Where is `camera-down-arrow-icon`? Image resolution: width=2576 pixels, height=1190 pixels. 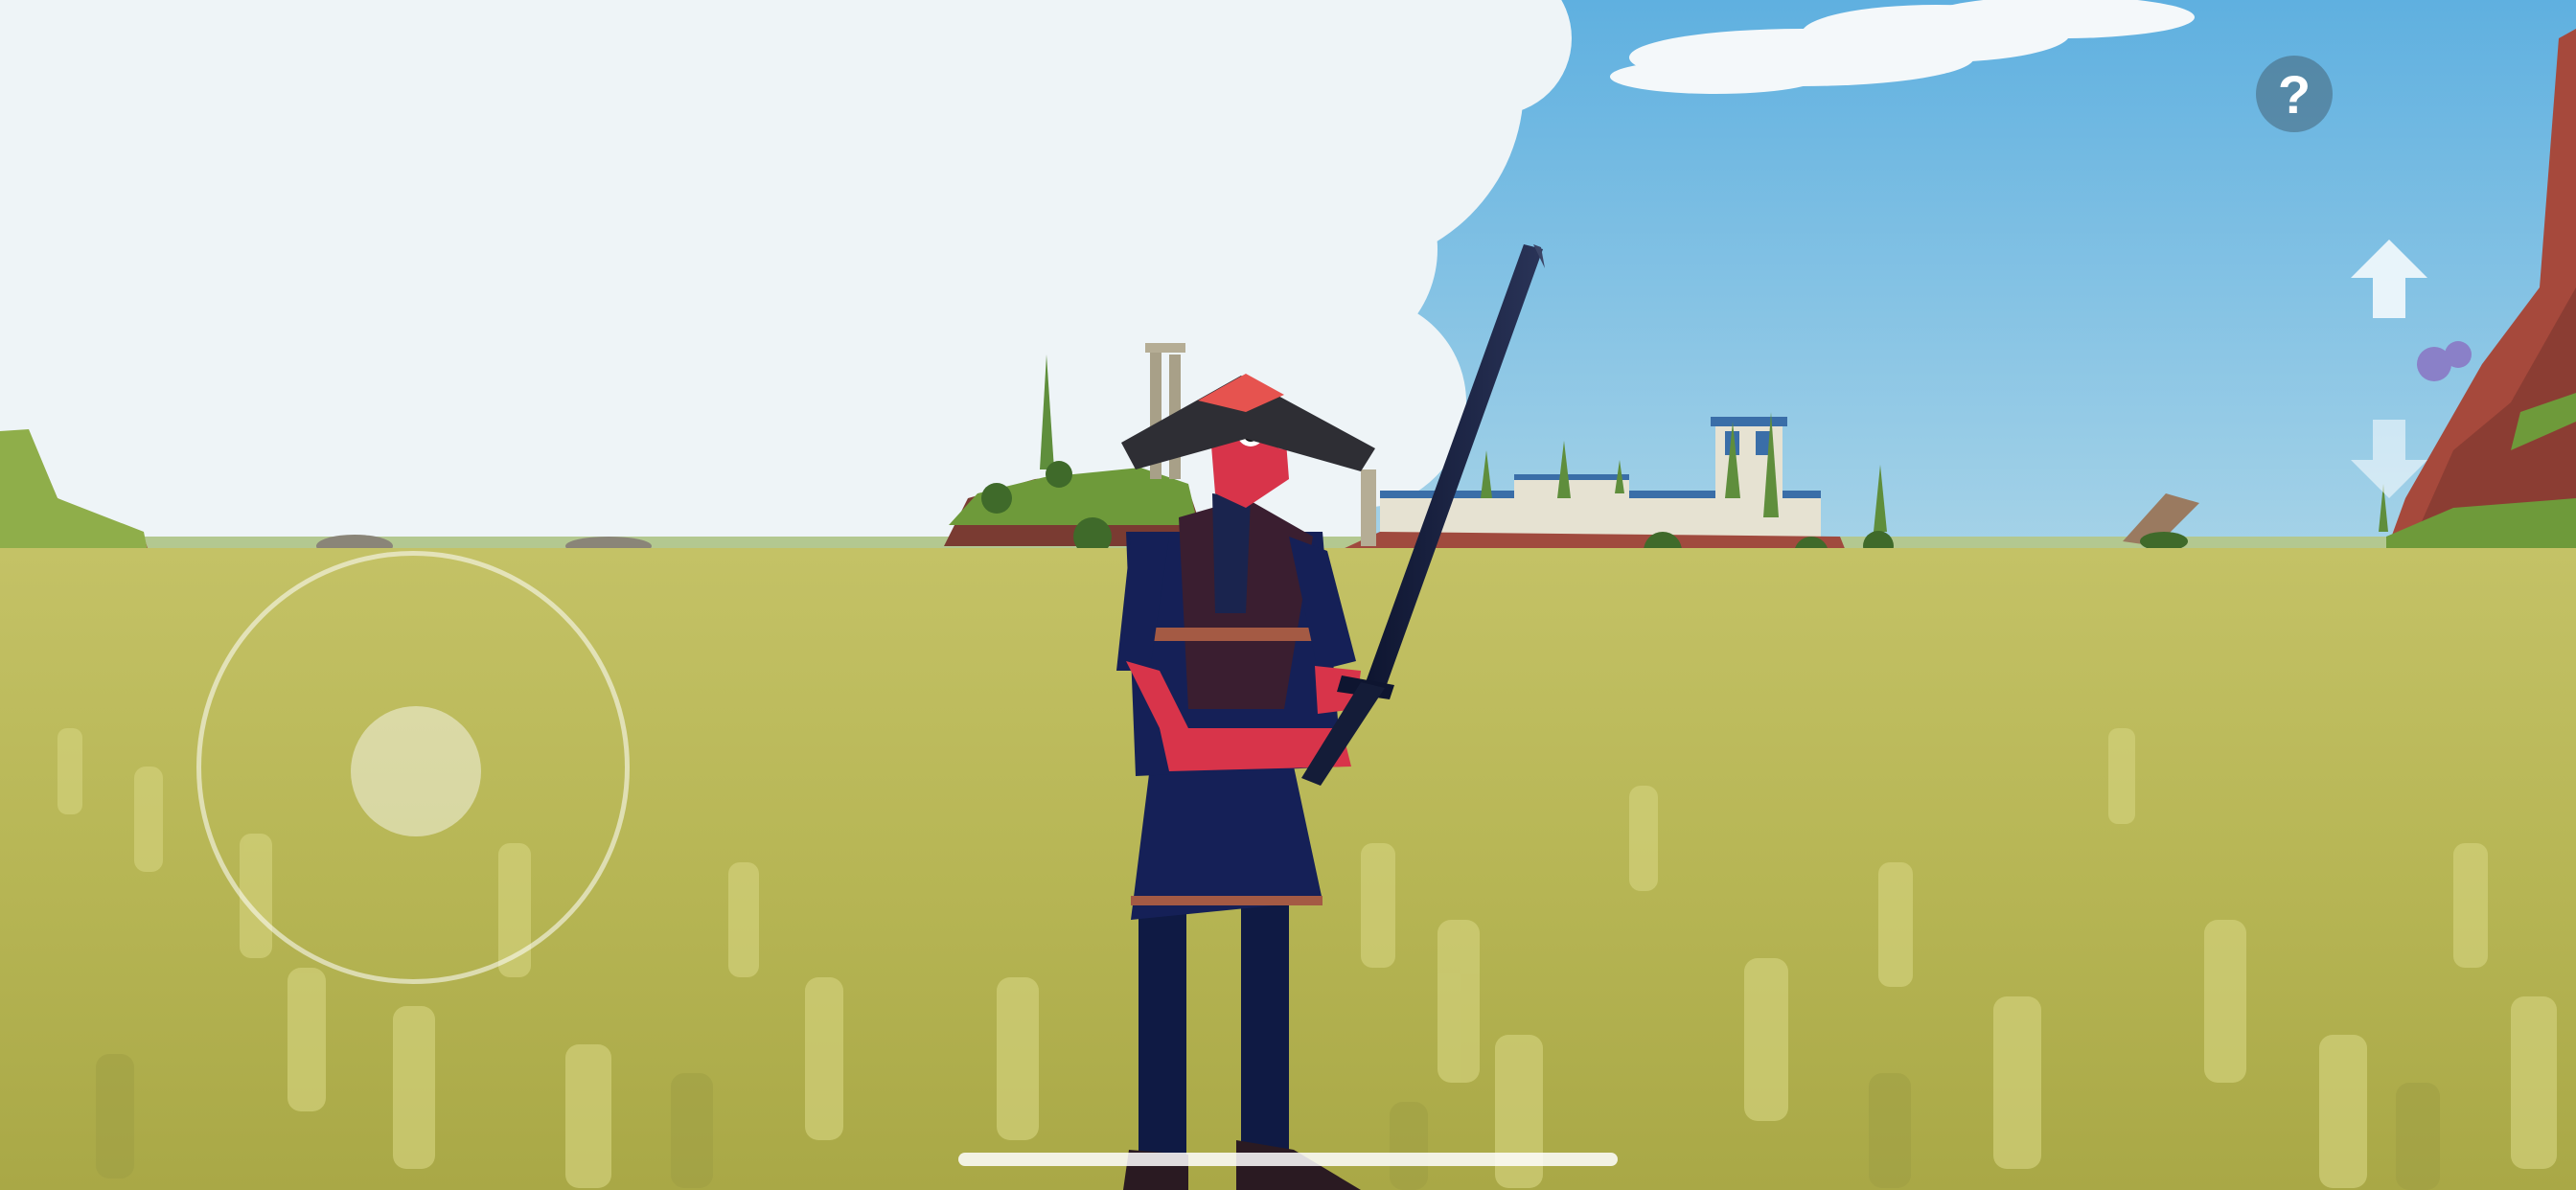 camera-down-arrow-icon is located at coordinates (2389, 457).